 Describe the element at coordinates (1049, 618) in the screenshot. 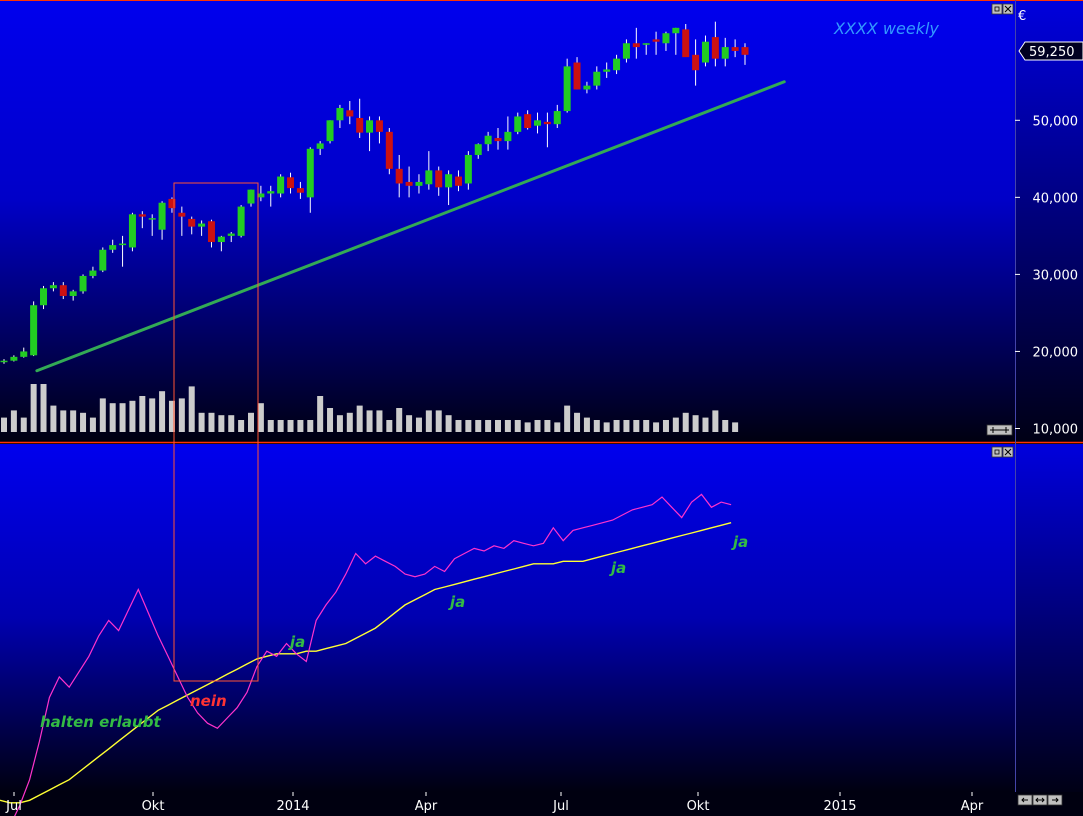

I see `indicator-axis-panel` at that location.